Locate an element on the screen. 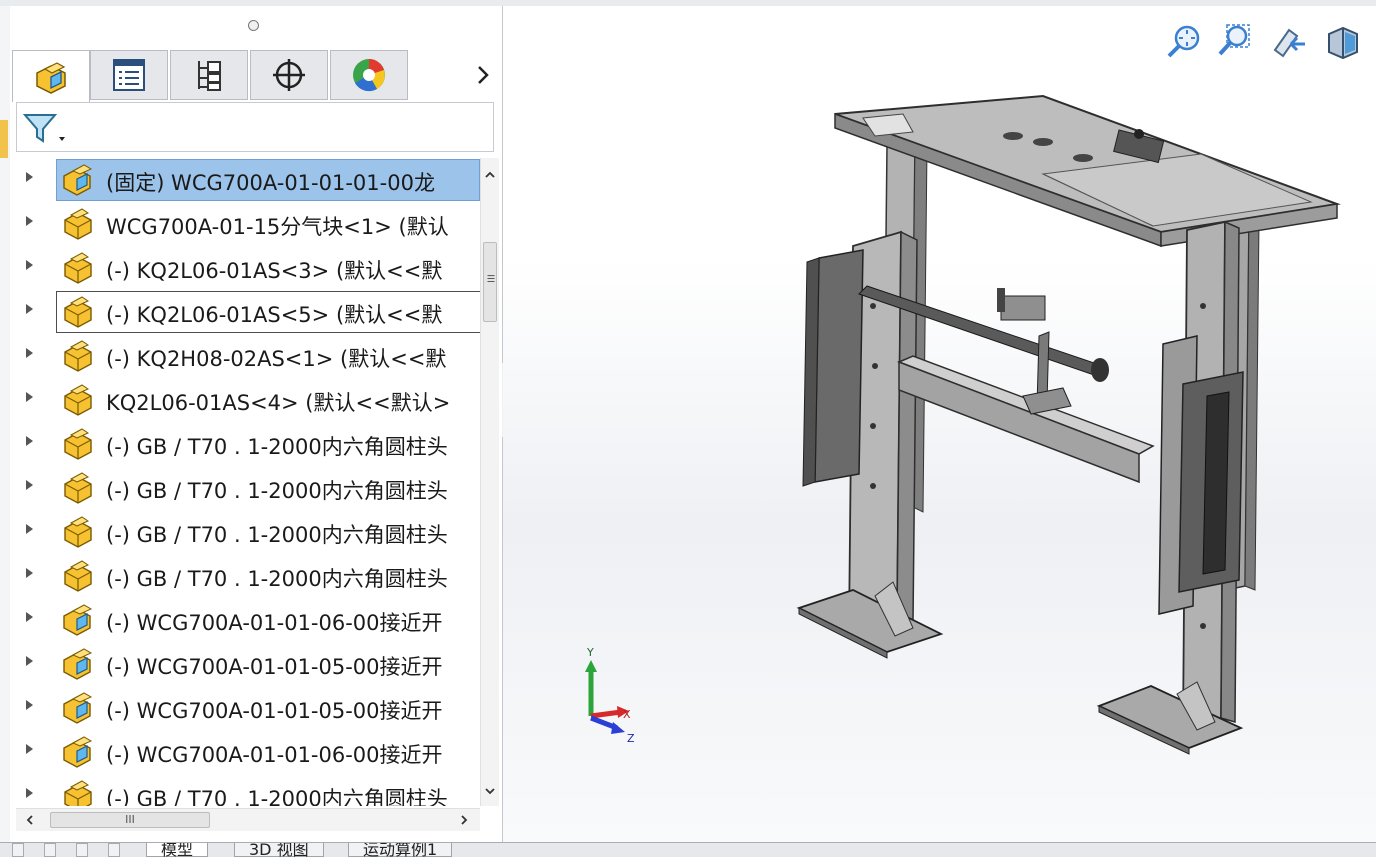 This screenshot has width=1376, height=857. tree-item: KQ2L06-01AS<4> (默认<<默认> is located at coordinates (248, 400).